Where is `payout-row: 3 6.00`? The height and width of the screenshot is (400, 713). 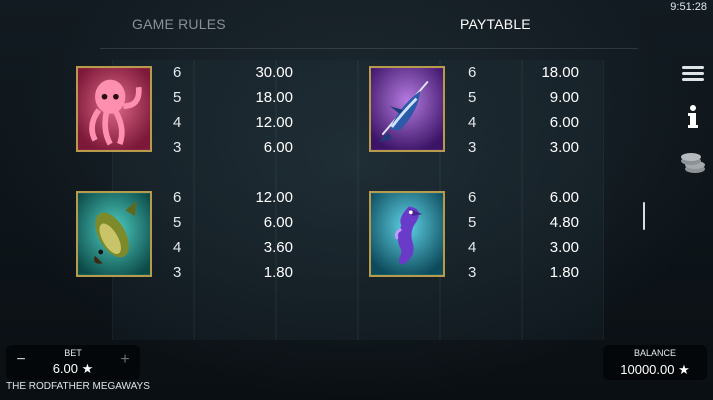 payout-row: 3 6.00 is located at coordinates (233, 147).